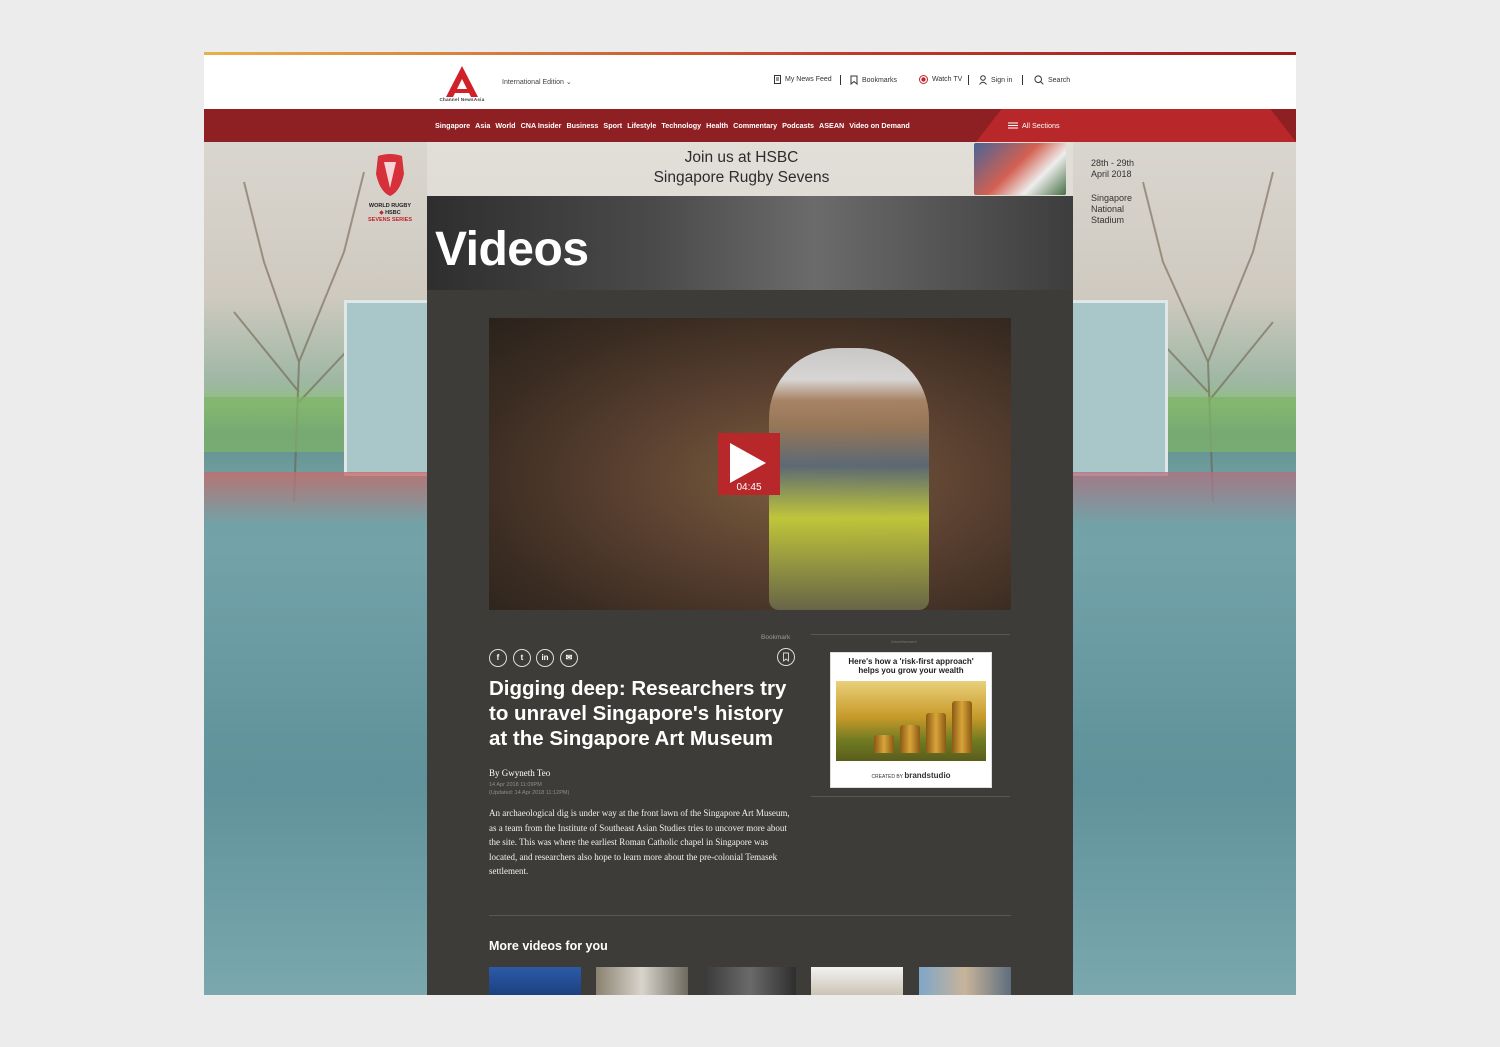 Image resolution: width=1500 pixels, height=1047 pixels. Describe the element at coordinates (1041, 125) in the screenshot. I see `all-sections-label: All Sections` at that location.